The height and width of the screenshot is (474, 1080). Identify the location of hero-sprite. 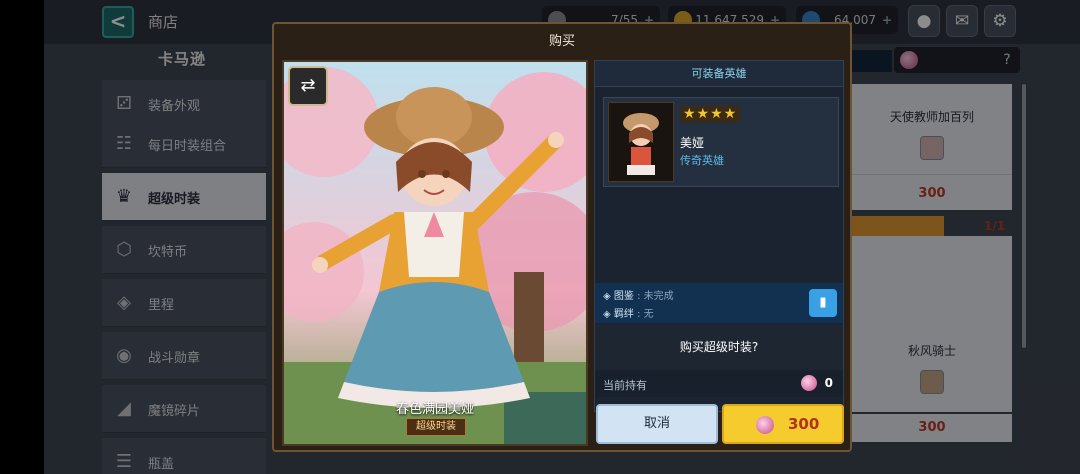
(641, 144).